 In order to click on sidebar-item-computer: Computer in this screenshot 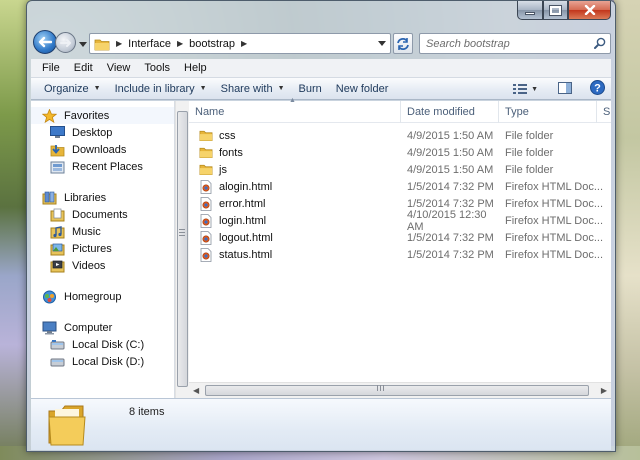, I will do `click(102, 327)`.